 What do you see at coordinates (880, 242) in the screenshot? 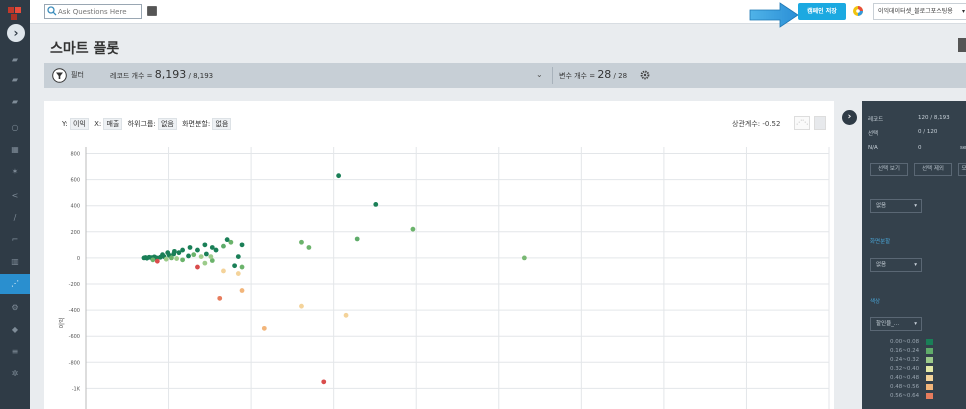
I see `split-heading: 화면분할` at bounding box center [880, 242].